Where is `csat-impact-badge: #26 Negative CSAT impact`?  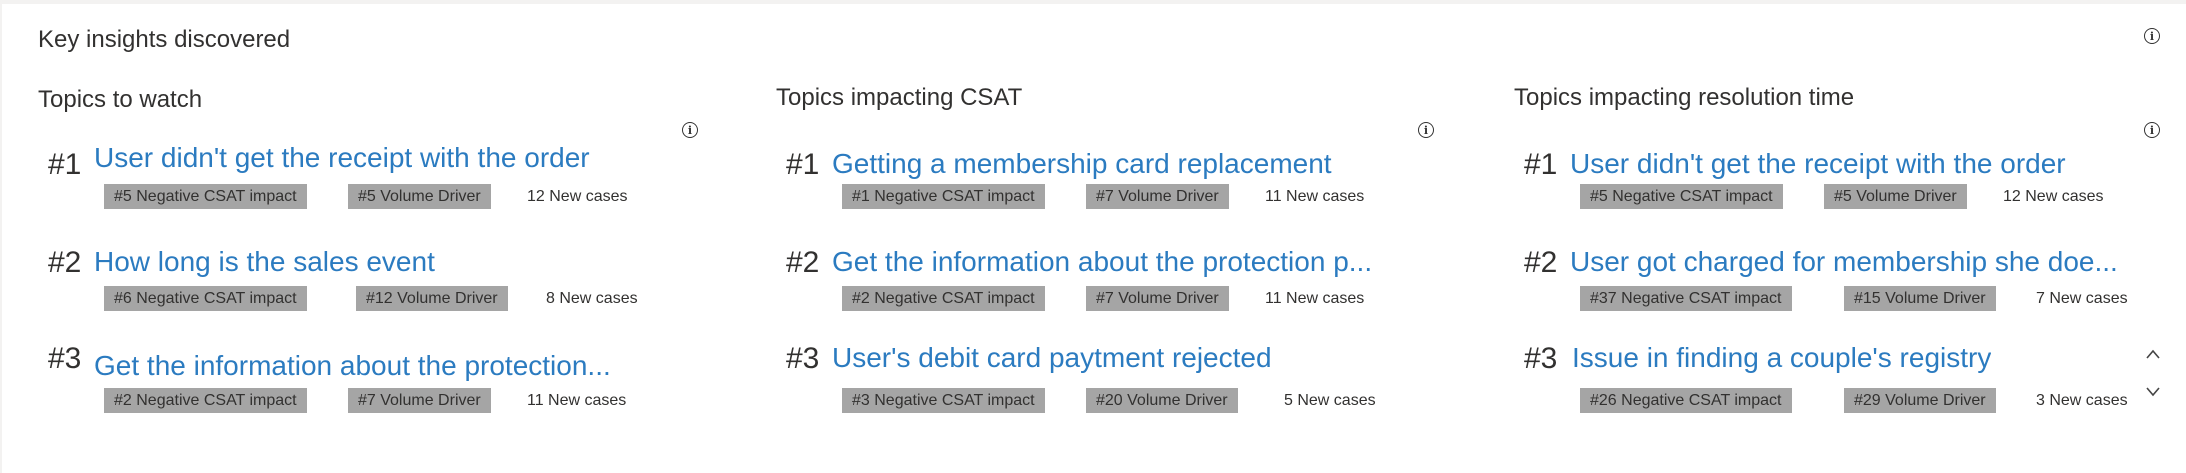
csat-impact-badge: #26 Negative CSAT impact is located at coordinates (1686, 400).